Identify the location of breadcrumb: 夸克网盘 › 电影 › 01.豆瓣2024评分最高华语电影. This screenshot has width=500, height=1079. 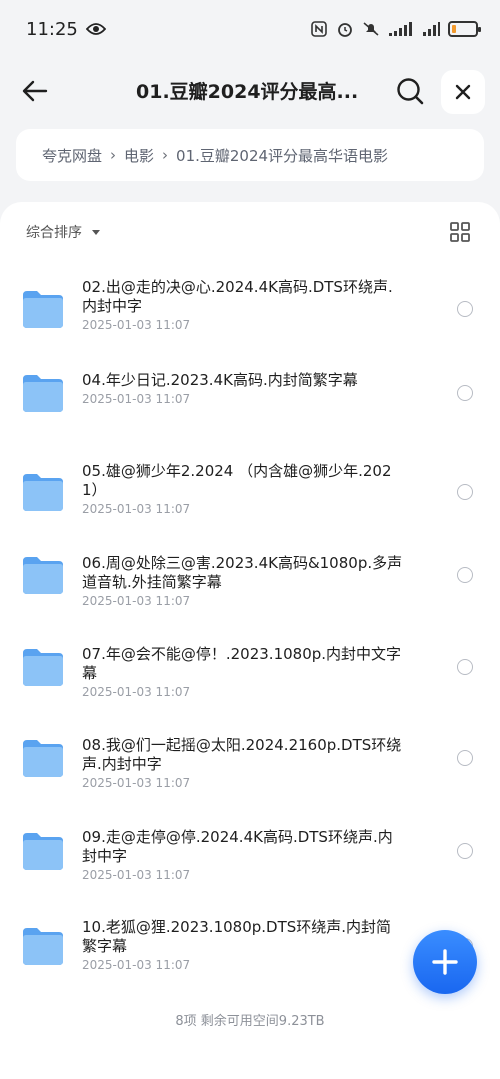
(250, 155).